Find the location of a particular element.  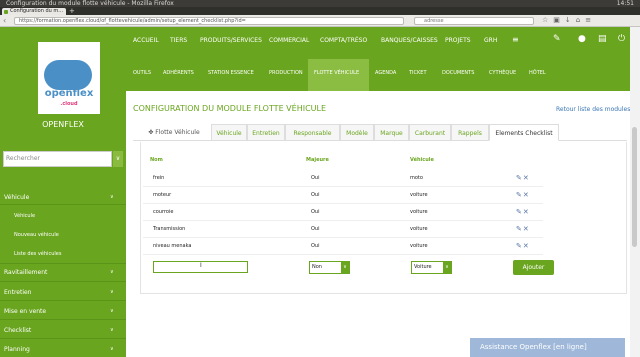

sidebar-item-ravitaillement: Ravitaillement ∨ is located at coordinates (59, 272).